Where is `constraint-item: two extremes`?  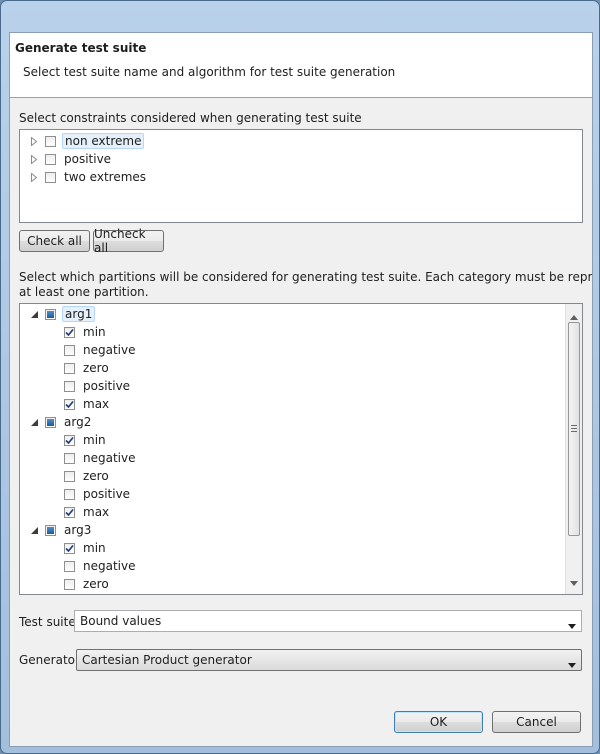 constraint-item: two extremes is located at coordinates (88, 177).